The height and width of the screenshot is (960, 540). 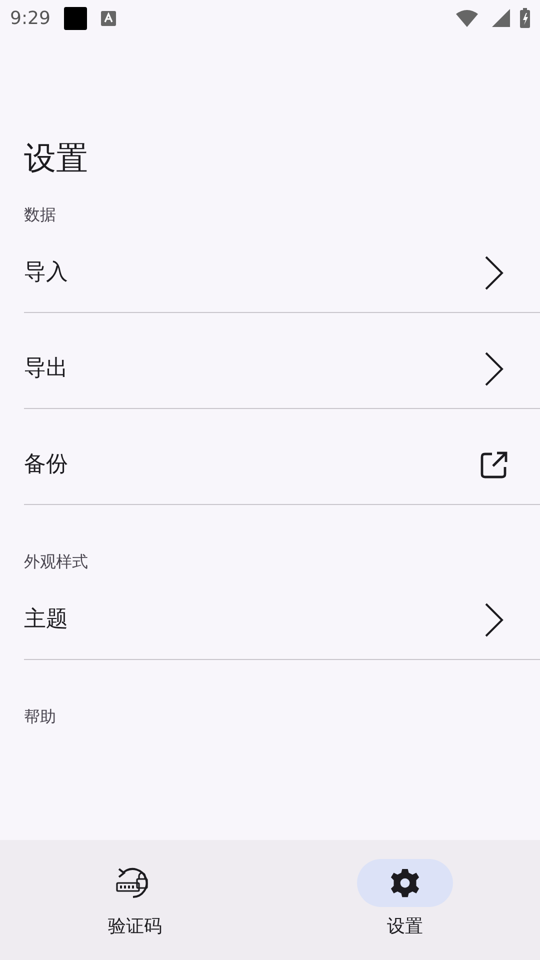 I want to click on keyboard-icon, so click(x=108, y=18).